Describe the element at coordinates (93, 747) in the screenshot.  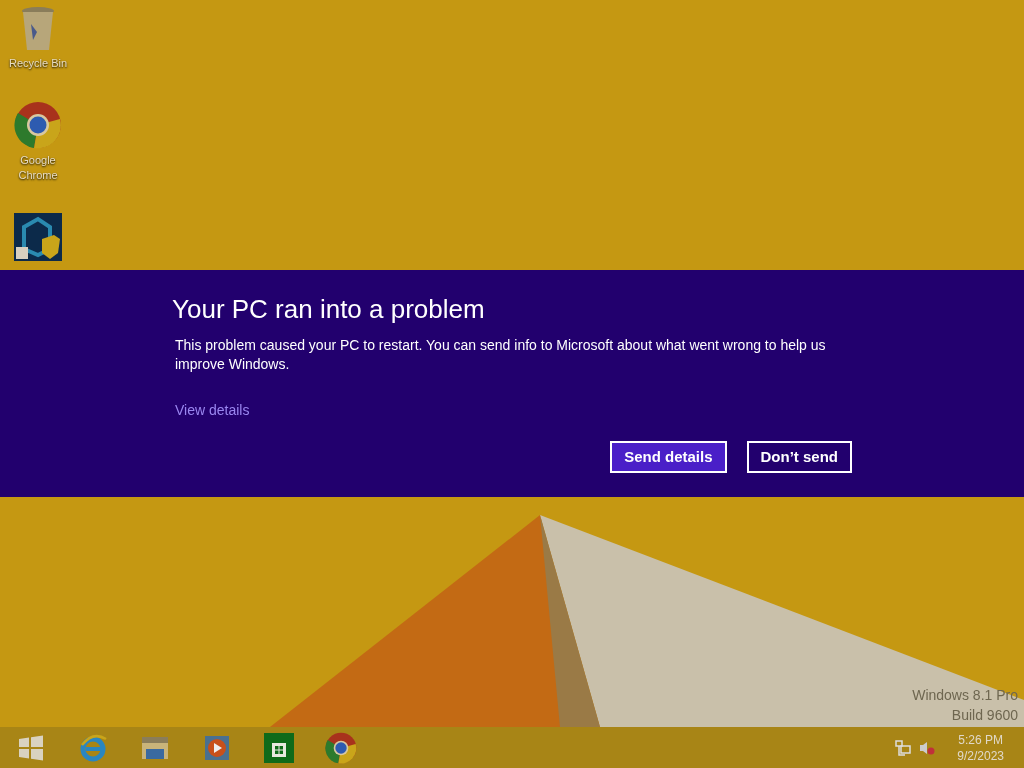
I see `browser-e-icon` at that location.